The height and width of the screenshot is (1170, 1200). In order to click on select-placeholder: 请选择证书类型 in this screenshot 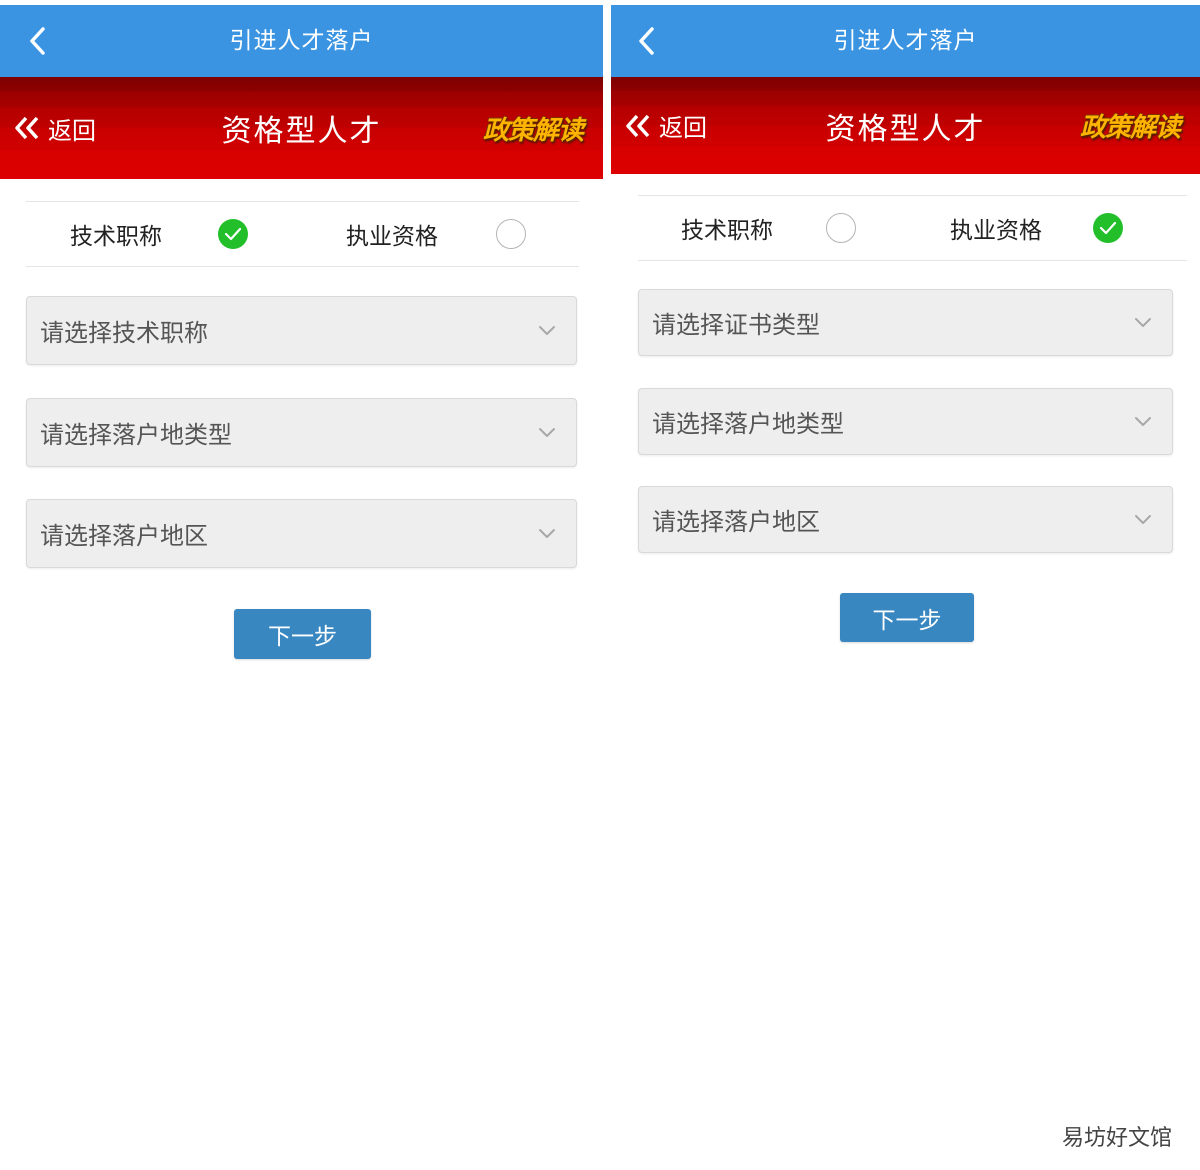, I will do `click(736, 325)`.